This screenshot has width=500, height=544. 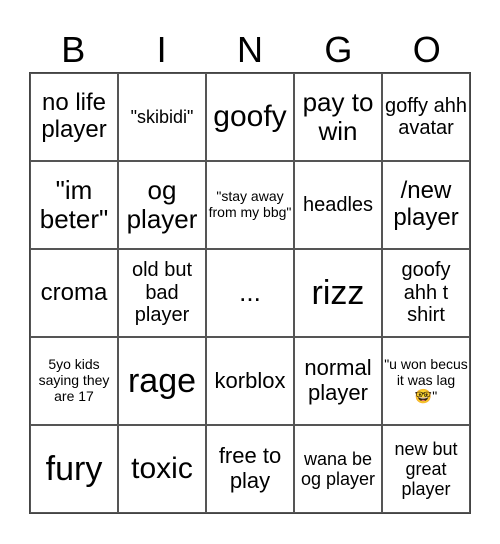 I want to click on bingo-cell: korblox, so click(x=250, y=381).